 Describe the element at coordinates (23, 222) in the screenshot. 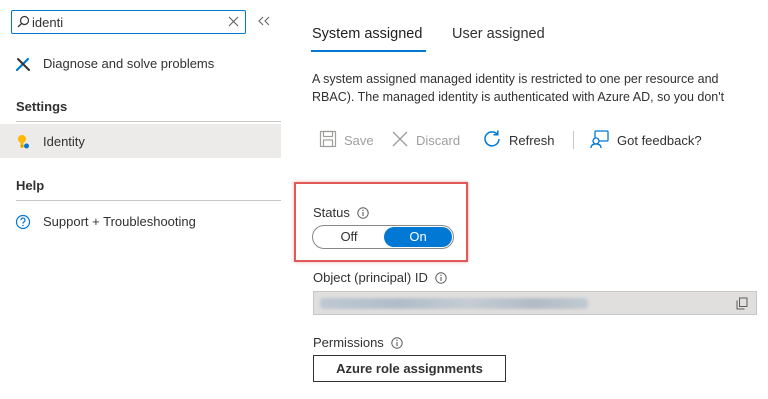

I see `question-circle-icon` at that location.